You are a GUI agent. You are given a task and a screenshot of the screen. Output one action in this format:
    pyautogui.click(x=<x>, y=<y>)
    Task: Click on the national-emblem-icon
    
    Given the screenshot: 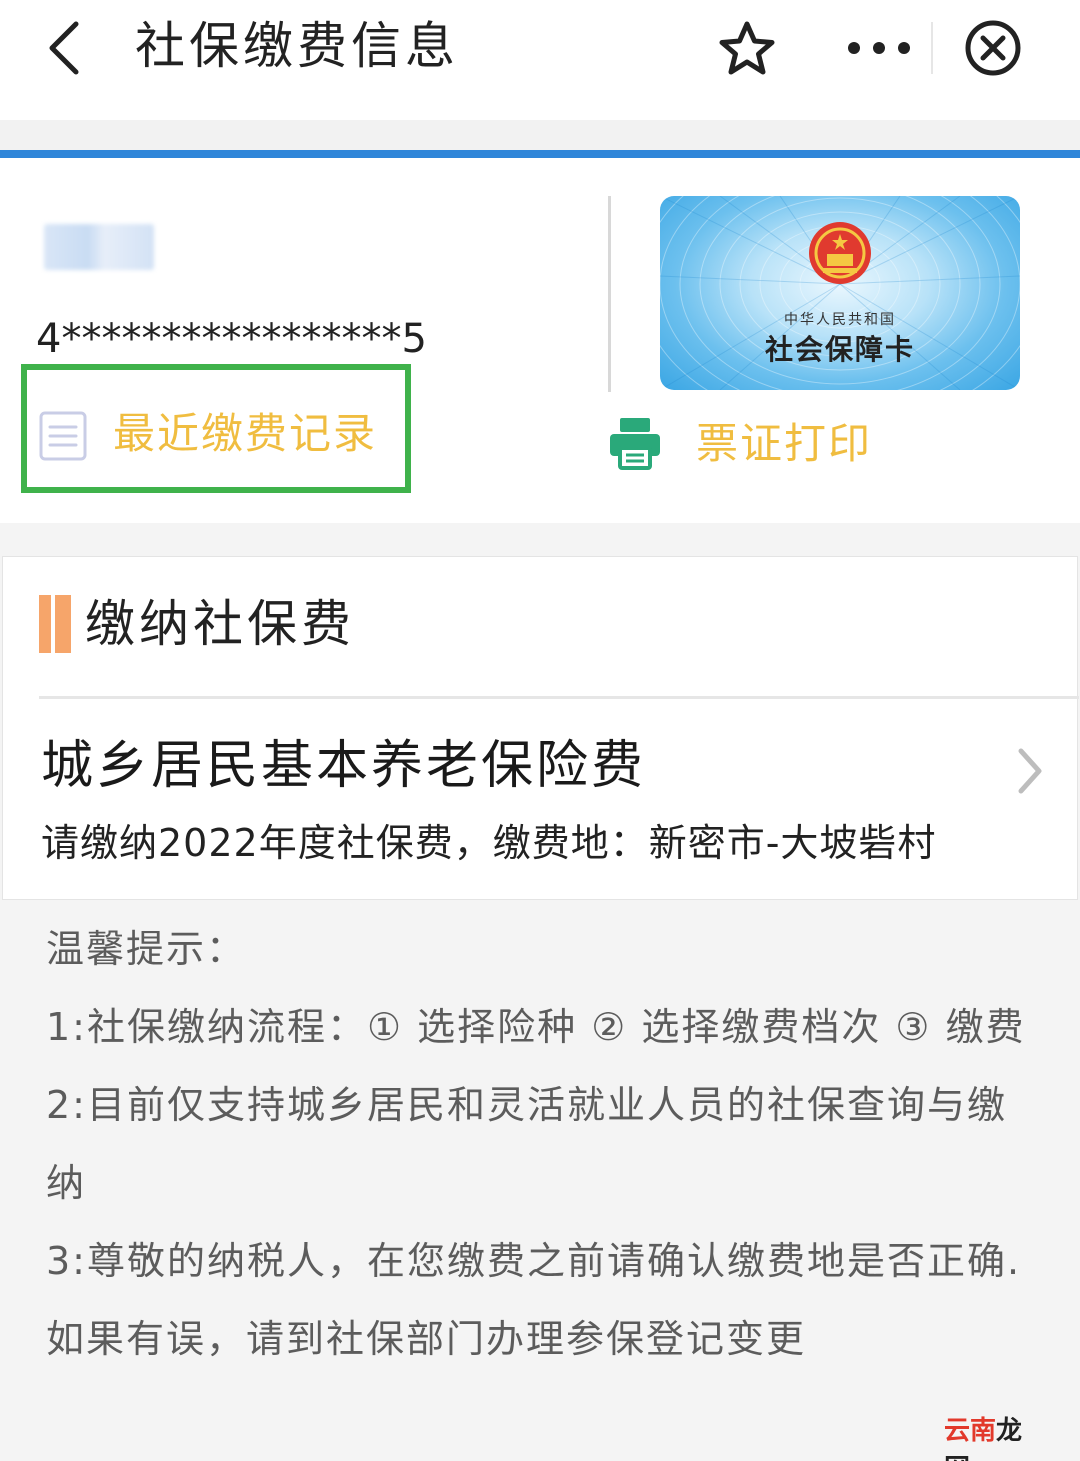 What is the action you would take?
    pyautogui.click(x=840, y=253)
    